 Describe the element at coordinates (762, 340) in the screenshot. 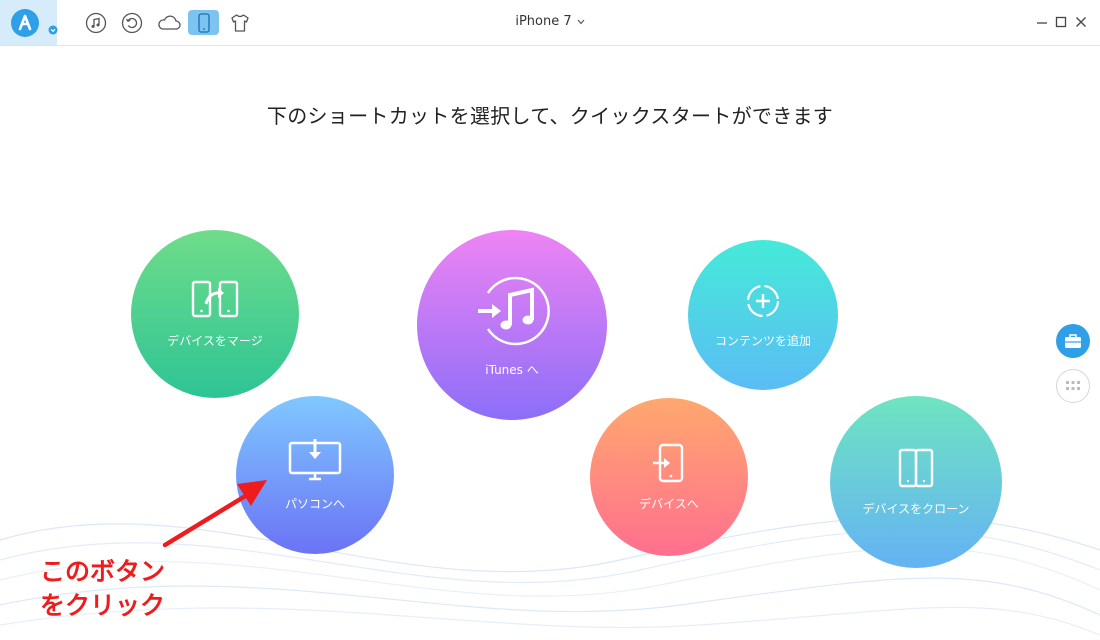

I see `add-content-label: コンテンツを追加` at that location.